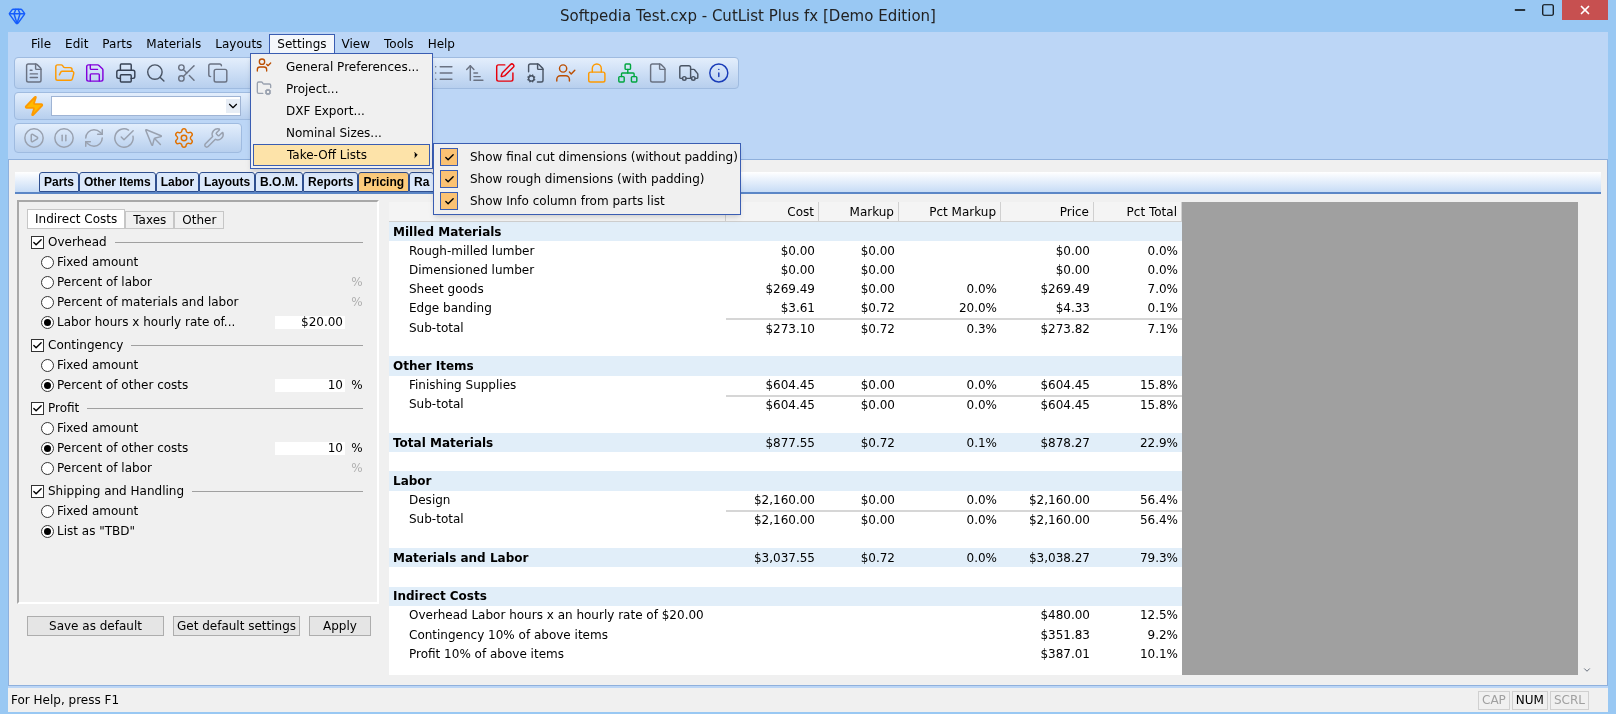 This screenshot has height=714, width=1616. What do you see at coordinates (1151, 211) in the screenshot?
I see `column-header: Pct Total` at bounding box center [1151, 211].